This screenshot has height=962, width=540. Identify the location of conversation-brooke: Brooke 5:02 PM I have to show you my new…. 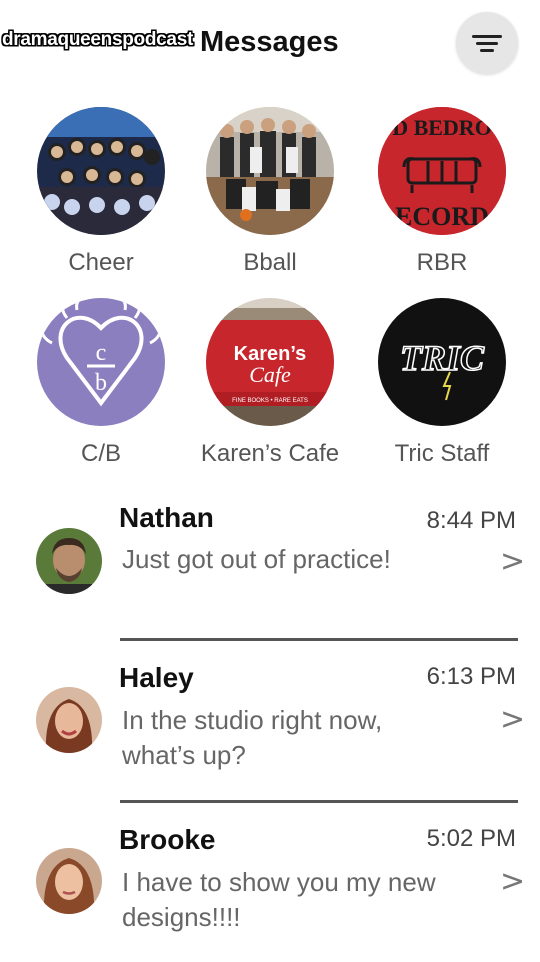
(270, 892).